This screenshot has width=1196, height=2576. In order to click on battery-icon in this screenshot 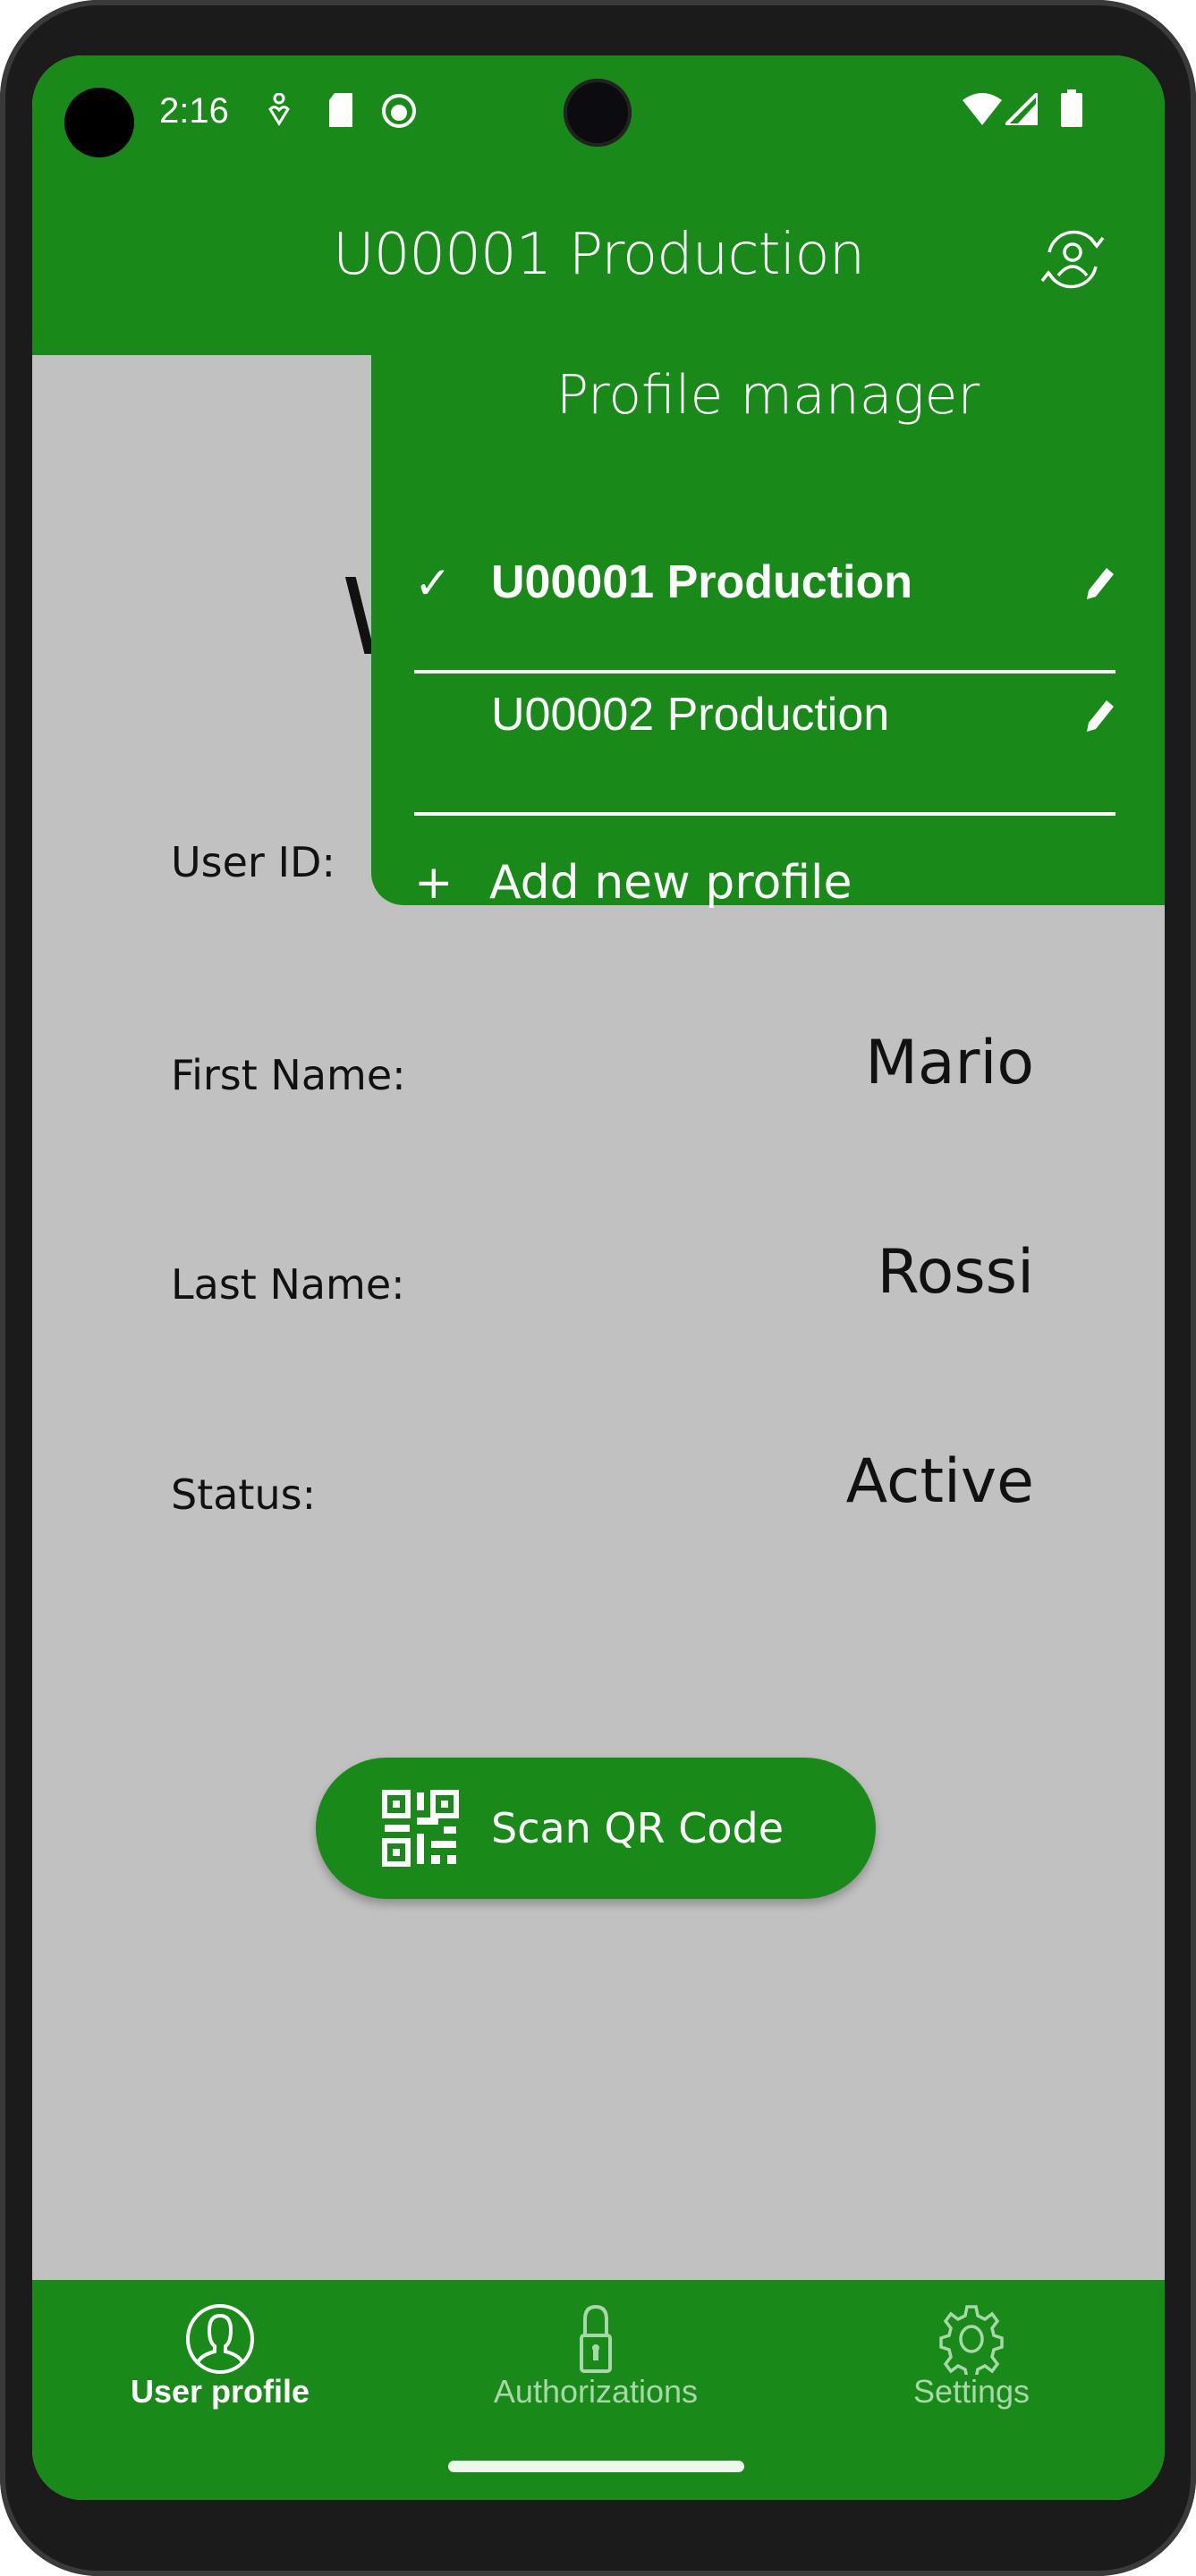, I will do `click(1071, 108)`.